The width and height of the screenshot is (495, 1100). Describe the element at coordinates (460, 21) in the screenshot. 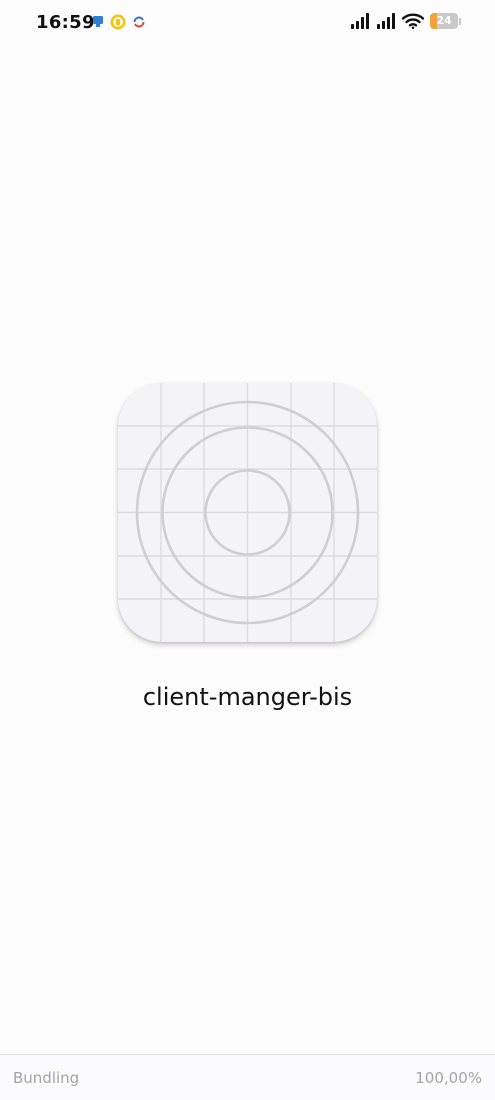

I see `battery-cap` at that location.